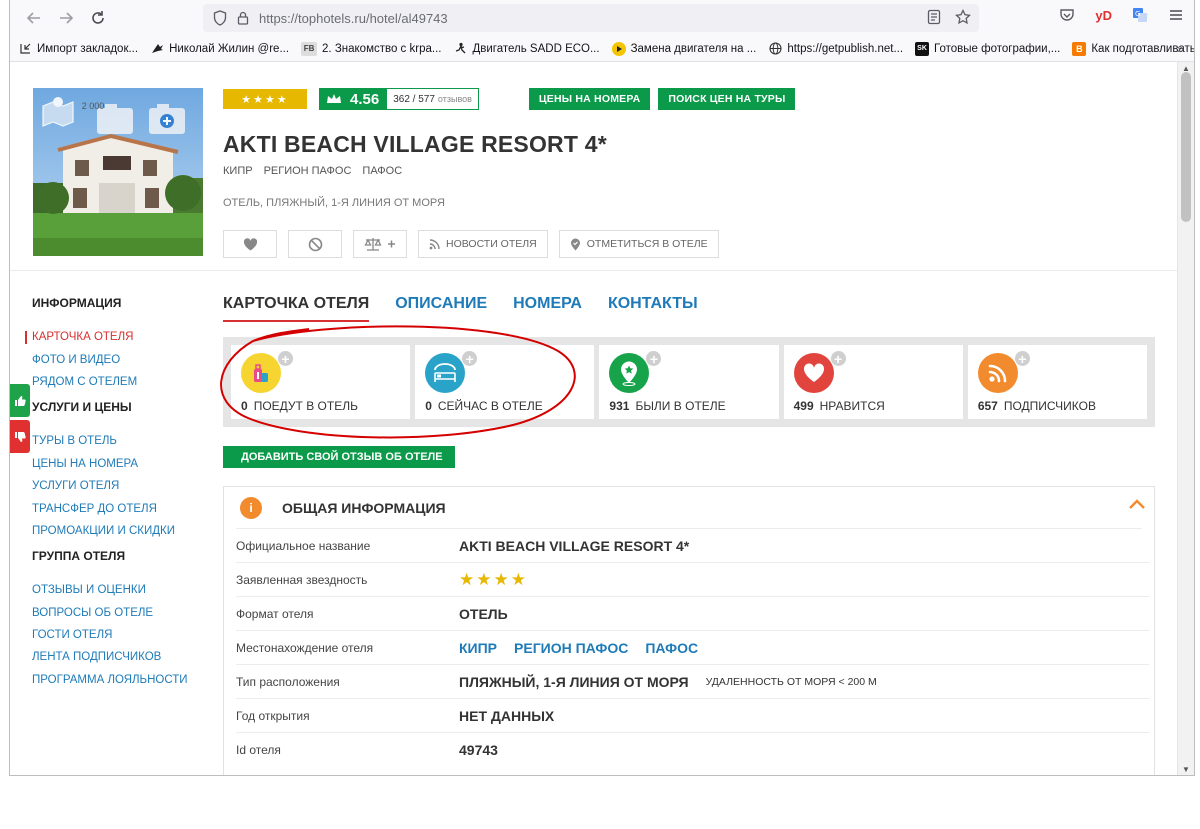  I want to click on sidebar-item-hotel-card: КАРТОЧКА ОТЕЛЯ, so click(127, 337).